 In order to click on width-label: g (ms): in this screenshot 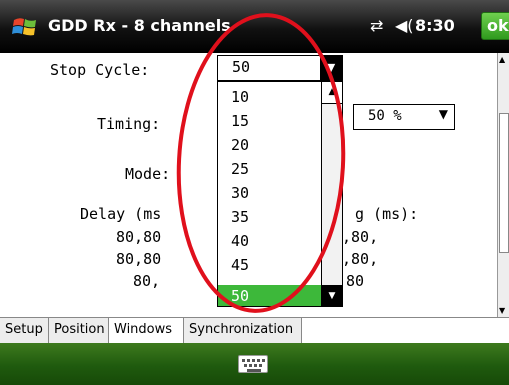, I will do `click(387, 214)`.